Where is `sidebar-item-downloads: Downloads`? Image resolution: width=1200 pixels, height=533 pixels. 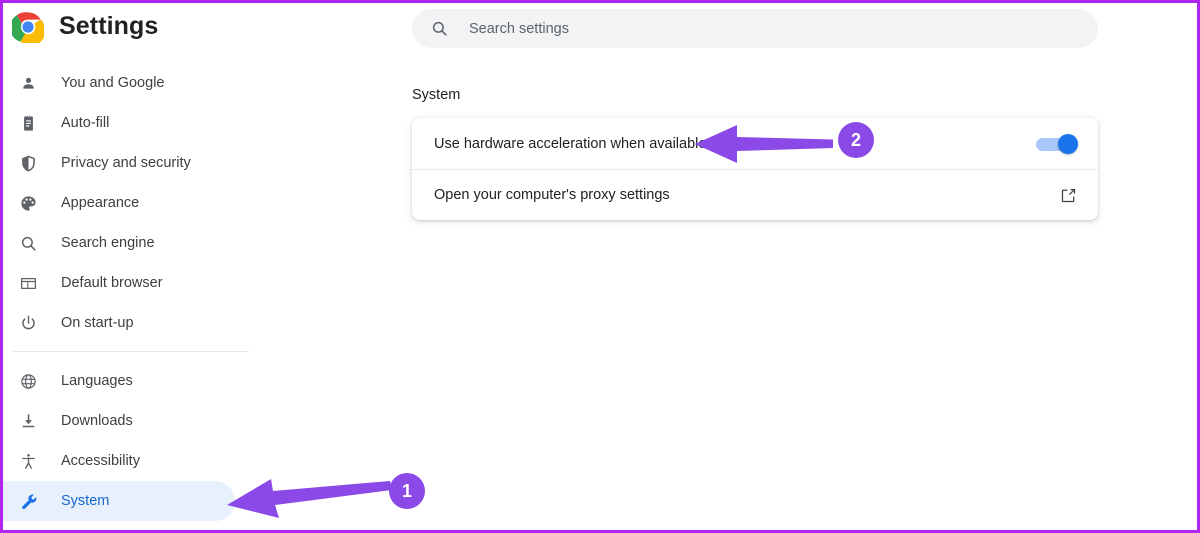
sidebar-item-downloads: Downloads is located at coordinates (119, 421).